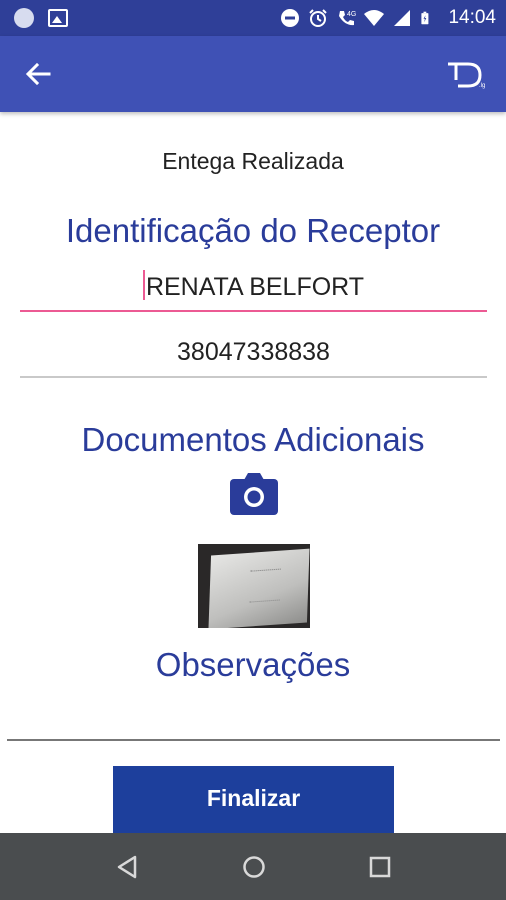 This screenshot has width=506, height=900. What do you see at coordinates (128, 867) in the screenshot?
I see `nav-back-icon` at bounding box center [128, 867].